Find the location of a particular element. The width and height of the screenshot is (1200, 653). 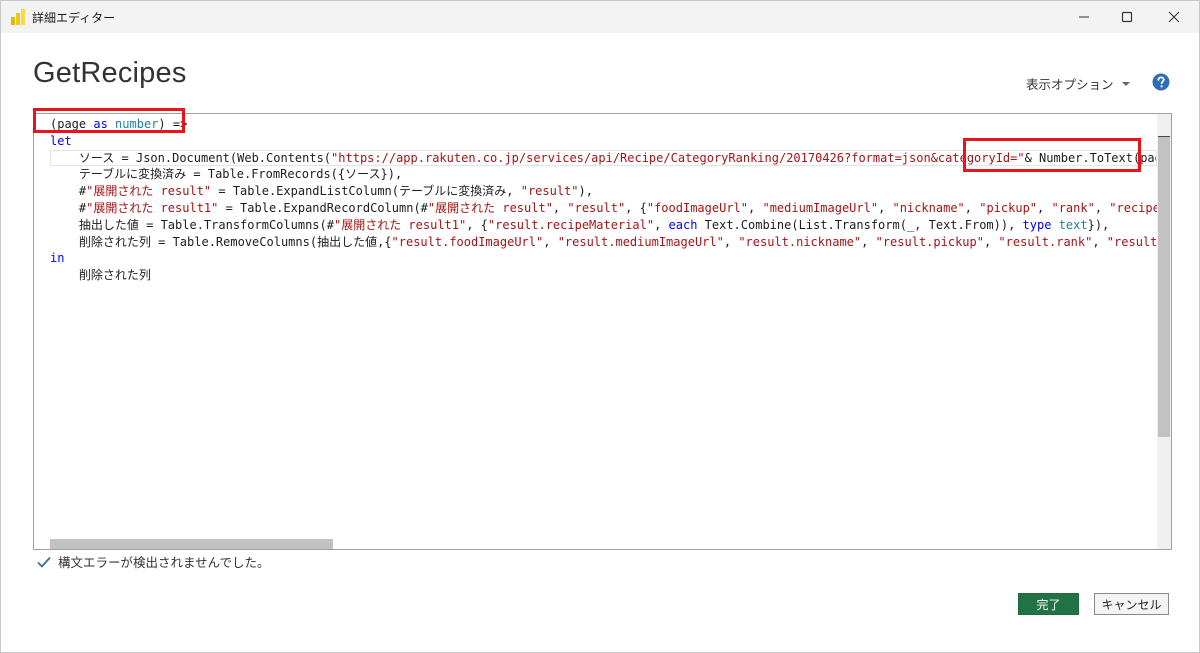

code-token: number is located at coordinates (137, 124).